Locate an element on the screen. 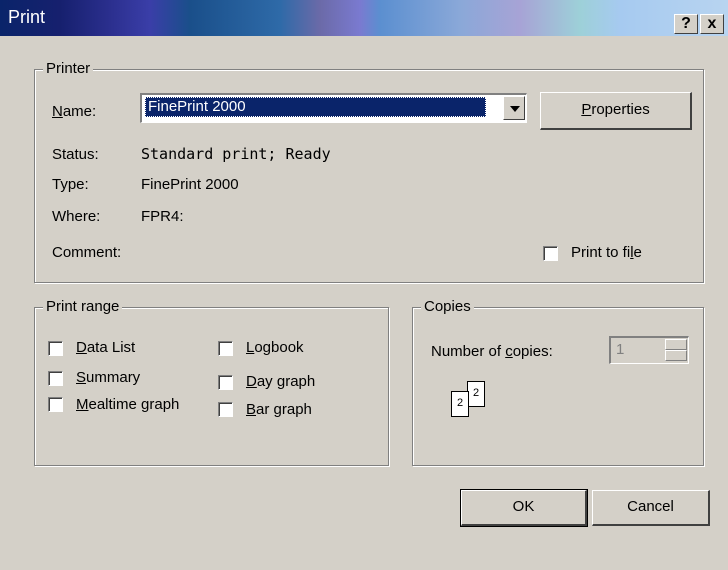 This screenshot has height=570, width=728. title-bar: Print ? x is located at coordinates (364, 18).